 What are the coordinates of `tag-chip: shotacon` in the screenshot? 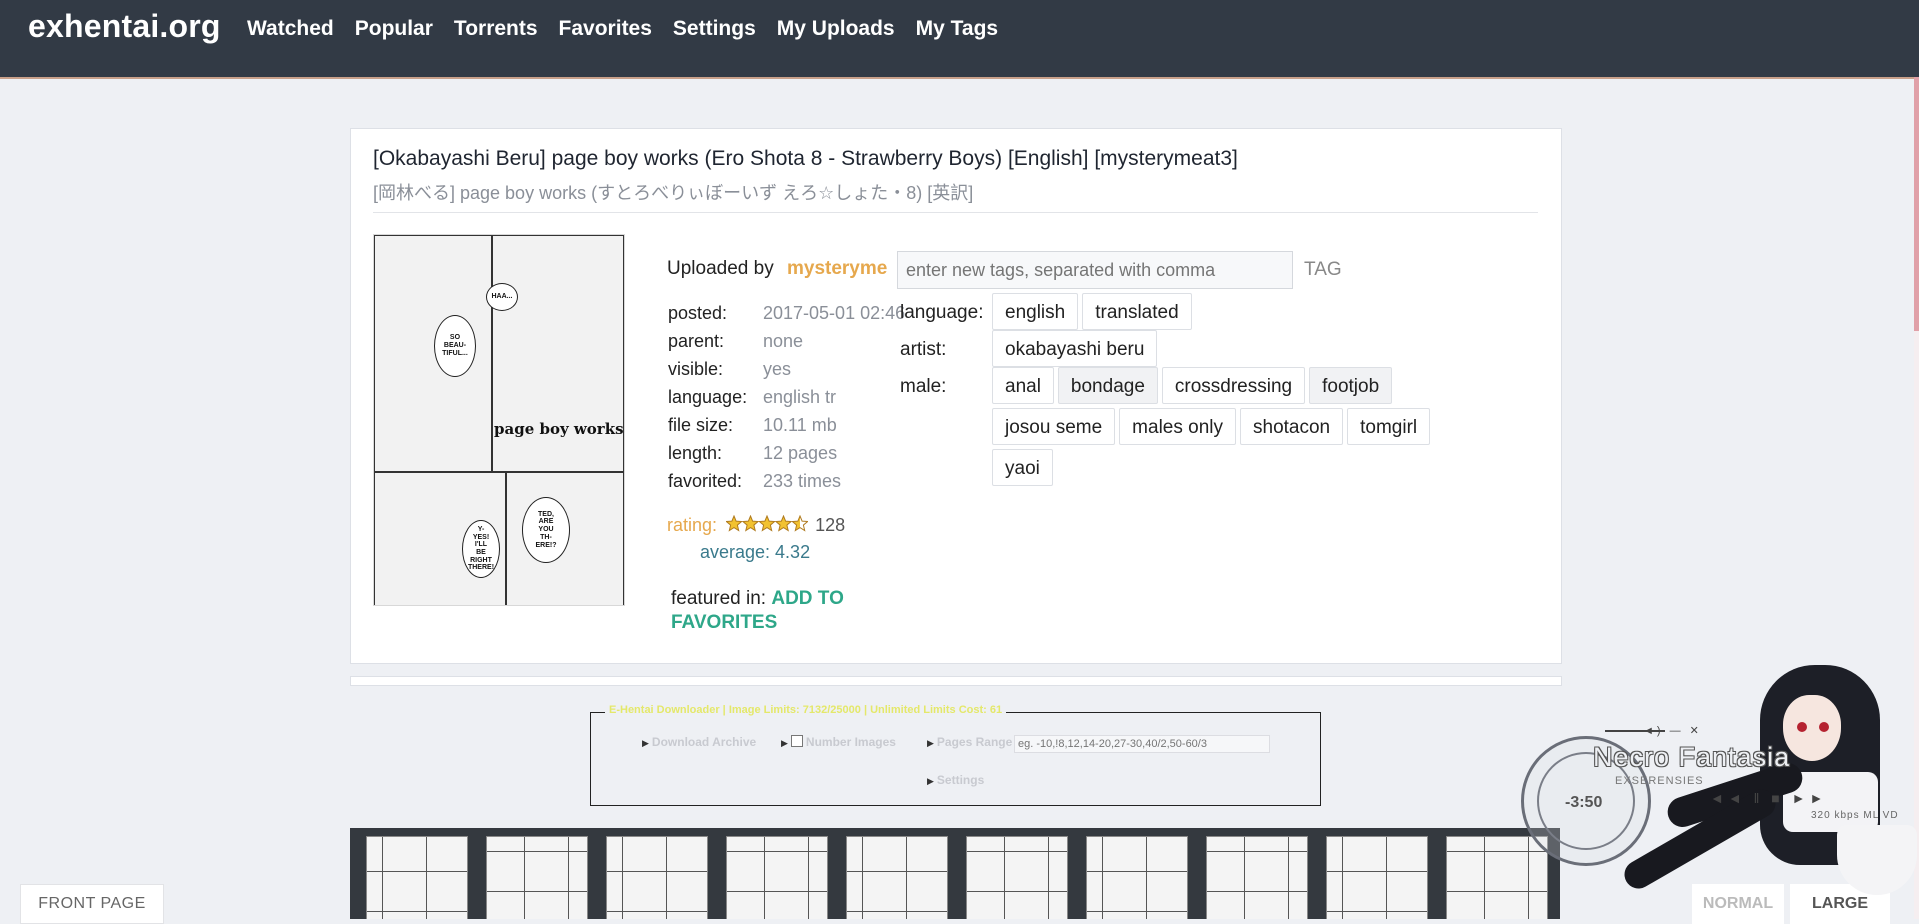 It's located at (1292, 426).